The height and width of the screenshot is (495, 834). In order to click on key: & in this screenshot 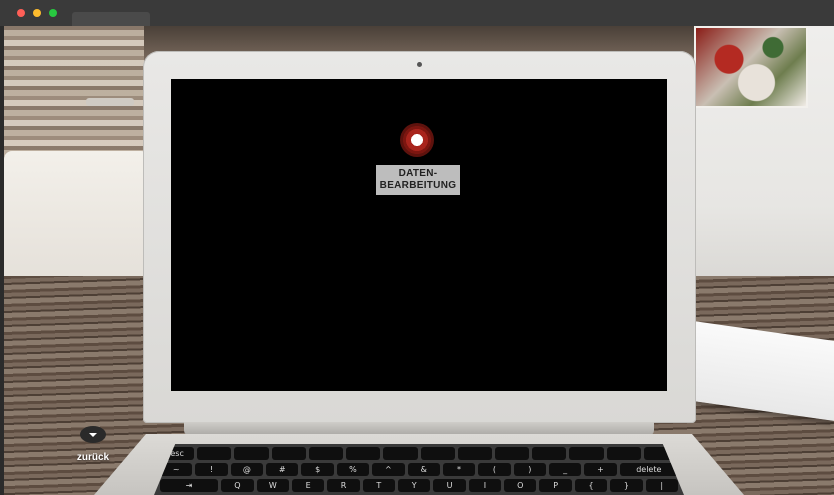, I will do `click(423, 469)`.